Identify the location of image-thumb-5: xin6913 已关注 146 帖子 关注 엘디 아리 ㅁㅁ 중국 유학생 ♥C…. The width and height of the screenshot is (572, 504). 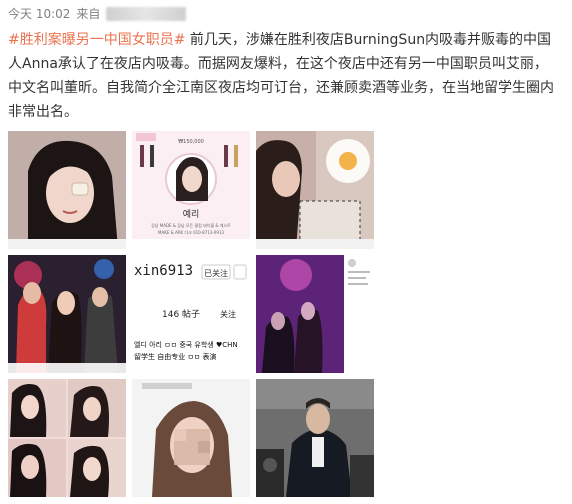
(191, 314).